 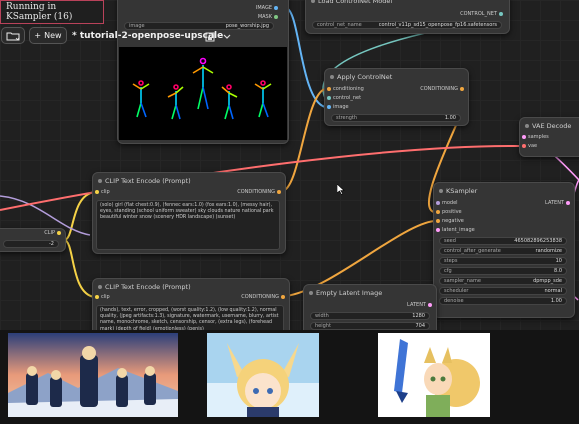 I want to click on plus-icon: +, so click(x=38, y=35).